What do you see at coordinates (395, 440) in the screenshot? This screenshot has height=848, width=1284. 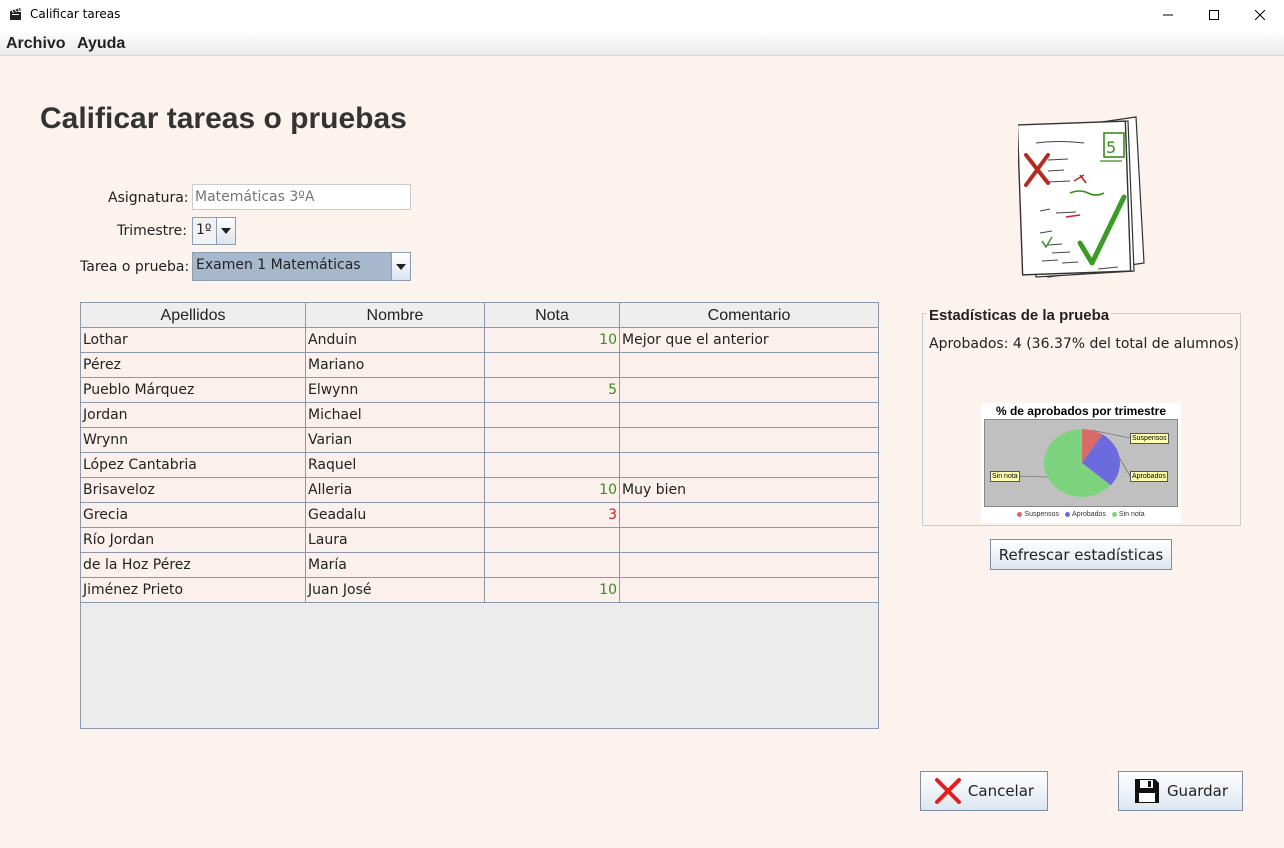 I see `cell-nombre: Varian` at bounding box center [395, 440].